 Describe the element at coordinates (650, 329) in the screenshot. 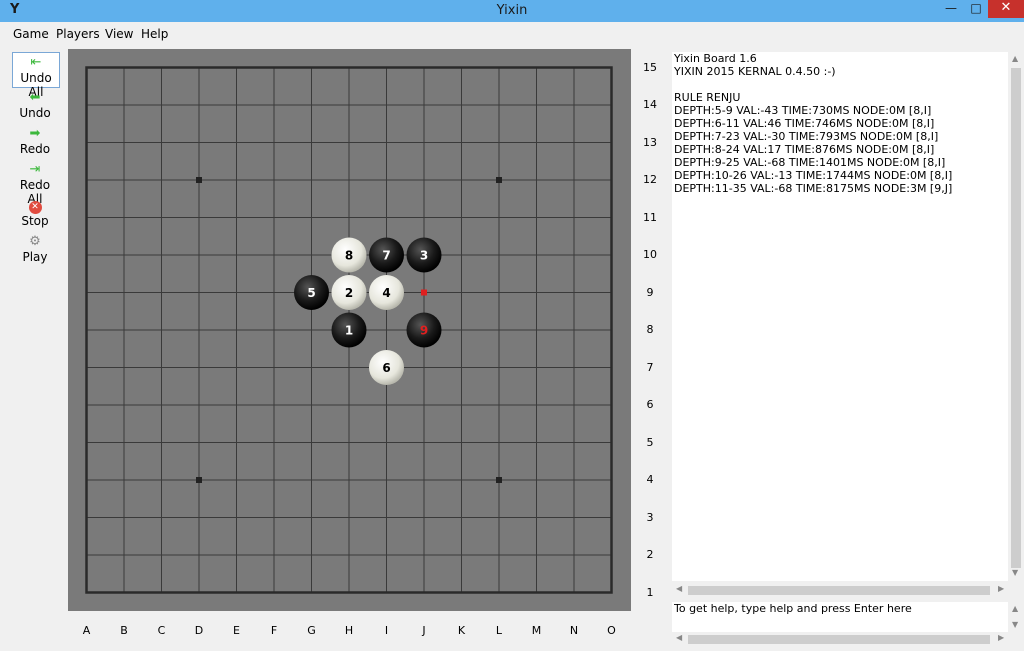

I see `row-label: 8` at that location.